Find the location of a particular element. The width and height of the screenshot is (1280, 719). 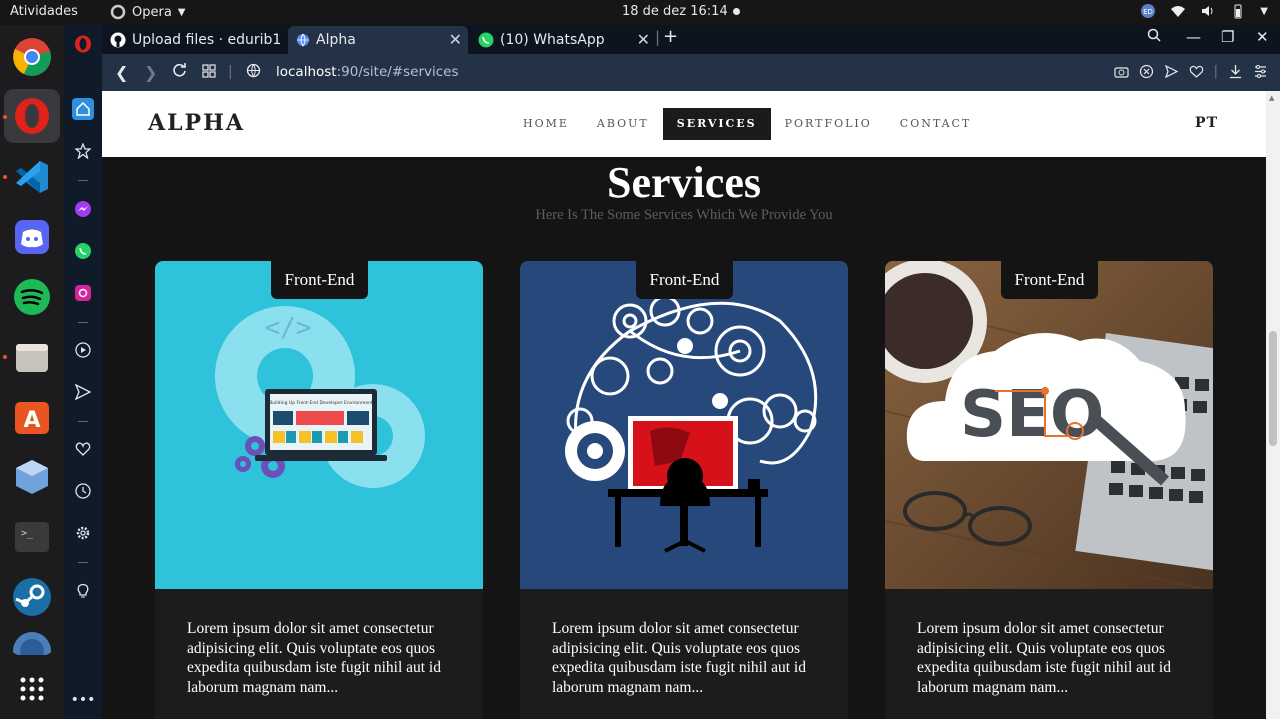

menu-home: HOME is located at coordinates (546, 124).